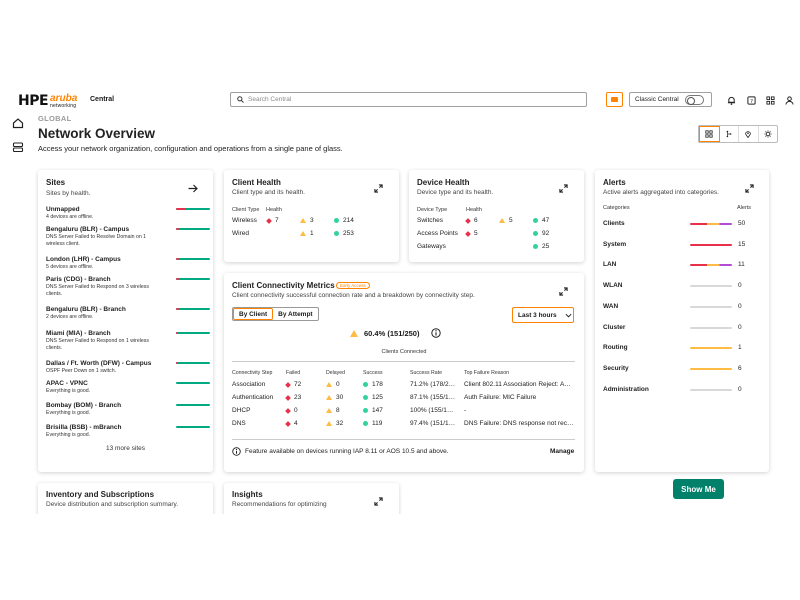 This screenshot has width=800, height=600. Describe the element at coordinates (613, 285) in the screenshot. I see `alert-category: WLAN` at that location.